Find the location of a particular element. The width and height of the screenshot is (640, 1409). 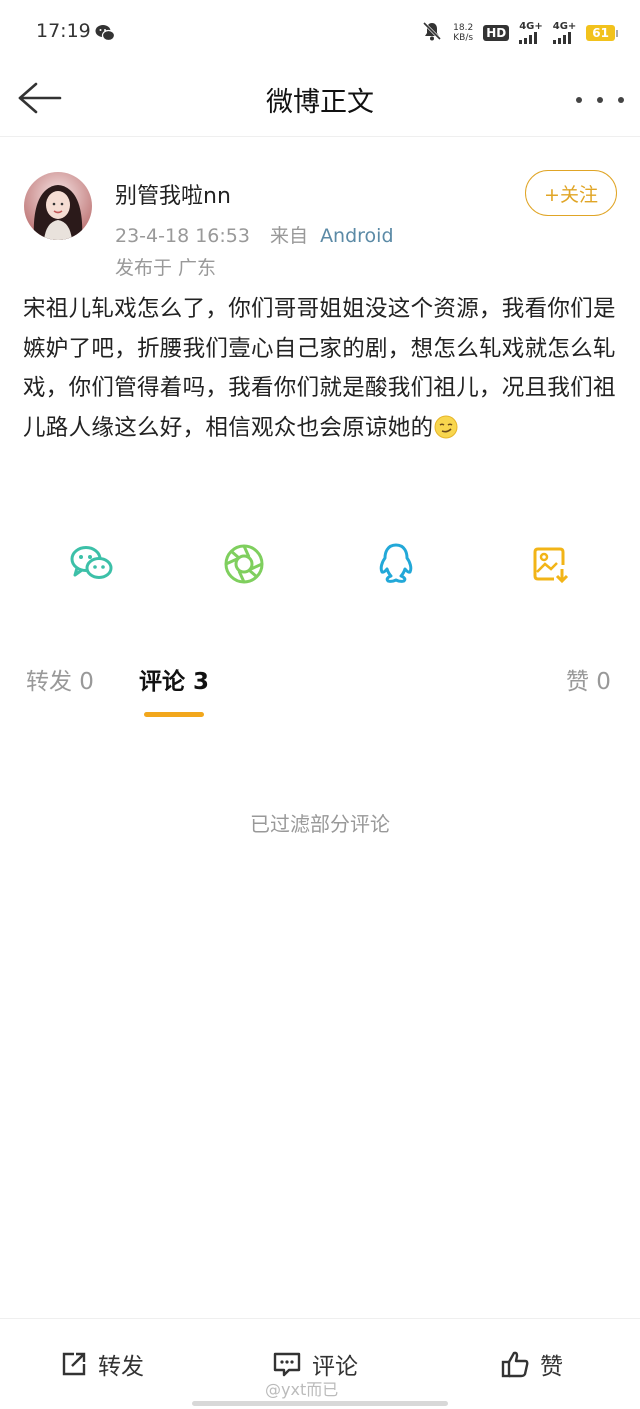

signal-1: 4G+ is located at coordinates (531, 33).